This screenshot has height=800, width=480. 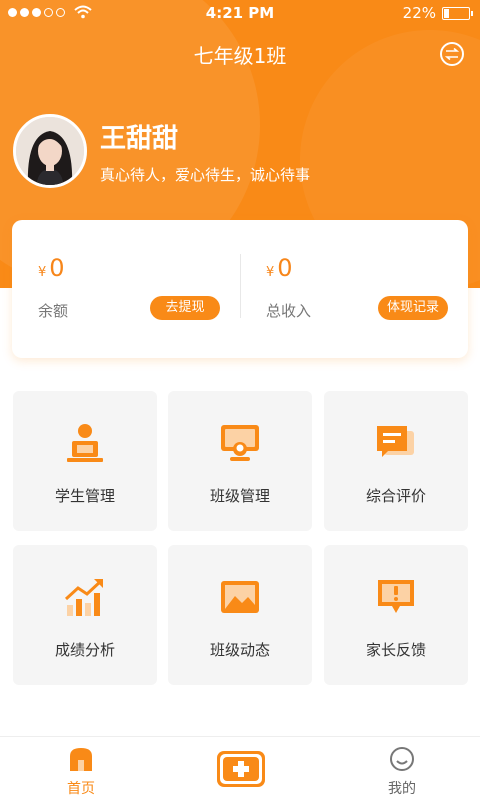 I want to click on add-icon, so click(x=241, y=769).